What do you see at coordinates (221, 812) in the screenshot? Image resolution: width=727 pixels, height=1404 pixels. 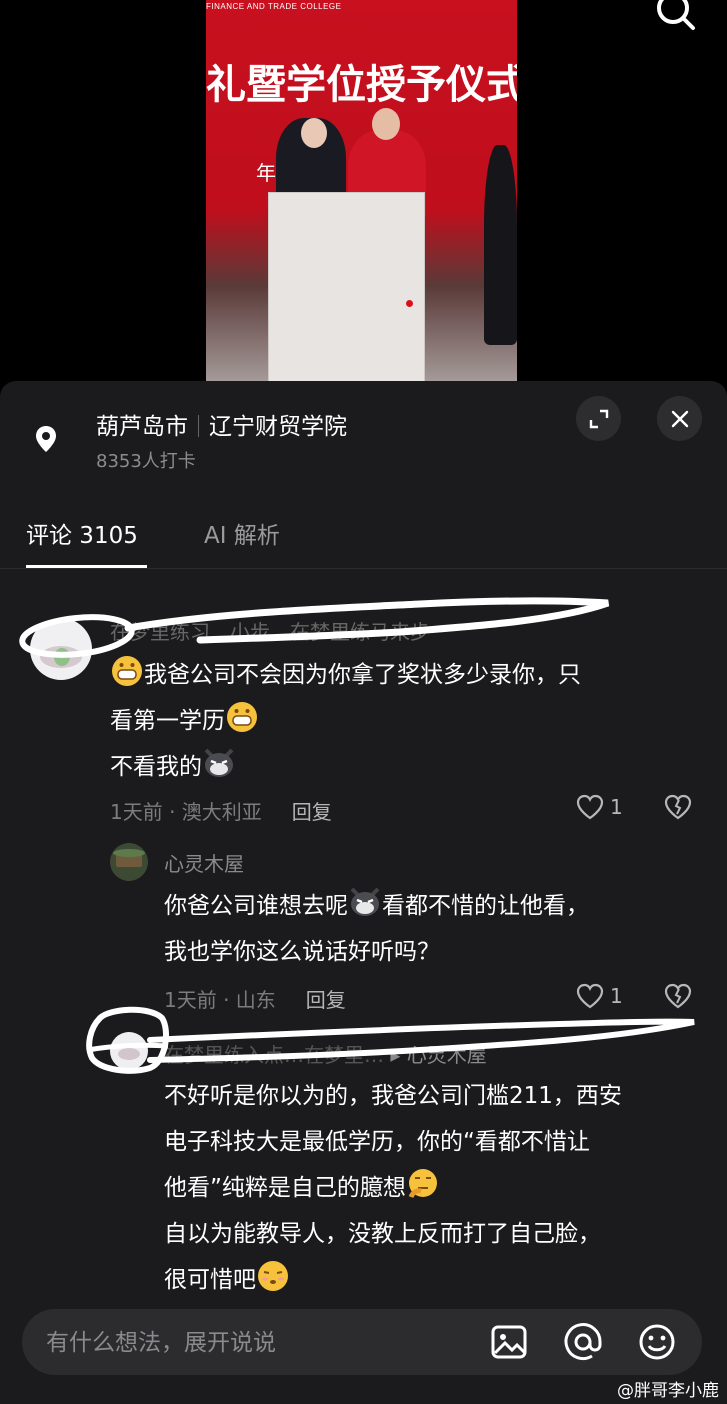 I see `comment-meta: 1天前 · 澳大利亚 回复` at bounding box center [221, 812].